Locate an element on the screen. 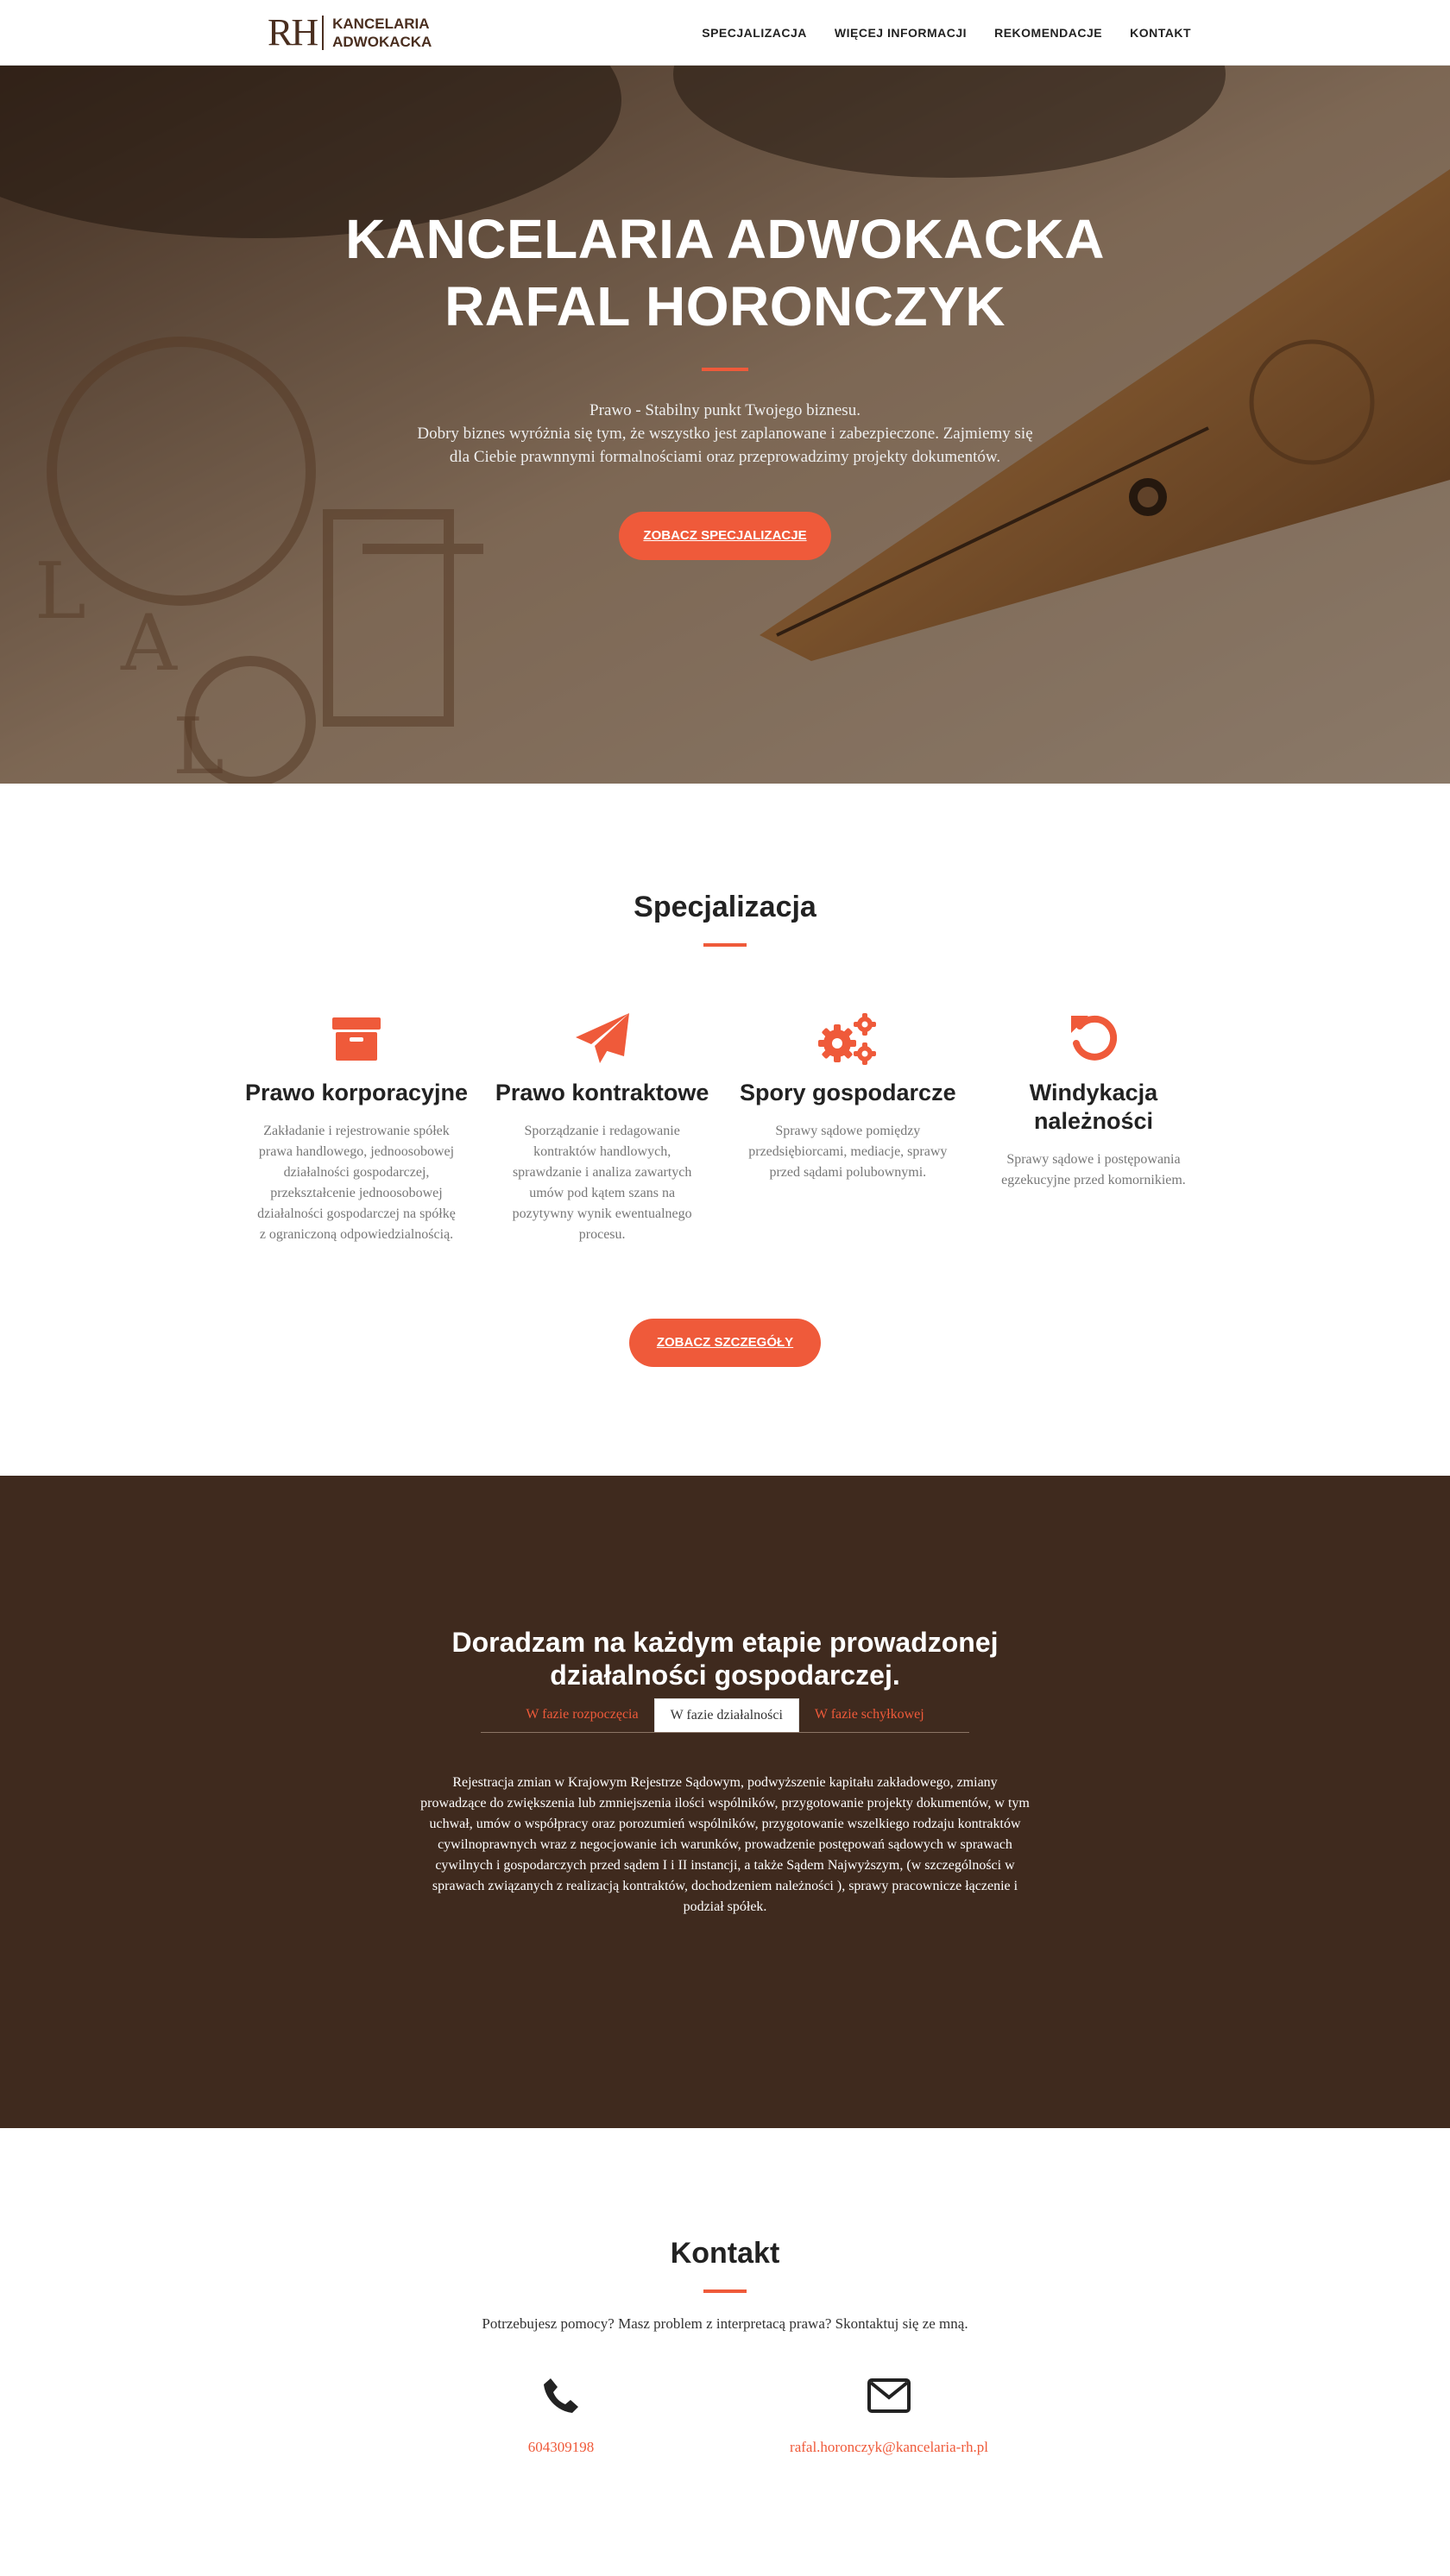 The height and width of the screenshot is (2576, 1450). logo: RH KANCELARIA ADWOKACKA is located at coordinates (350, 33).